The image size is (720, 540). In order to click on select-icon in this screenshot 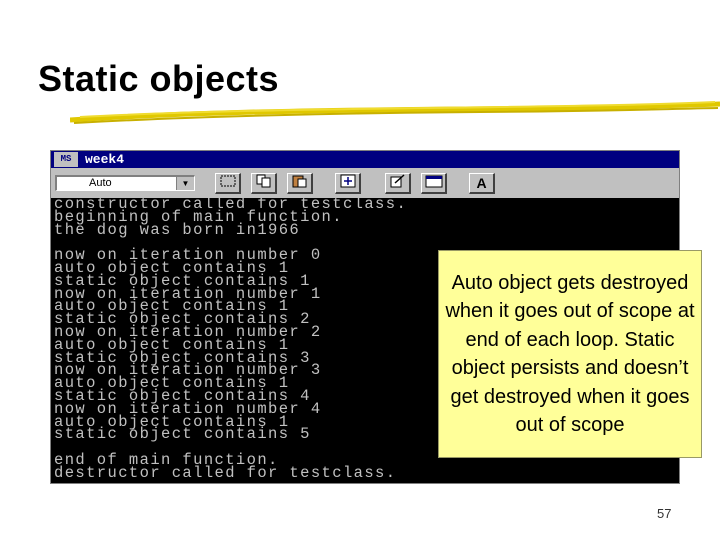, I will do `click(228, 183)`.